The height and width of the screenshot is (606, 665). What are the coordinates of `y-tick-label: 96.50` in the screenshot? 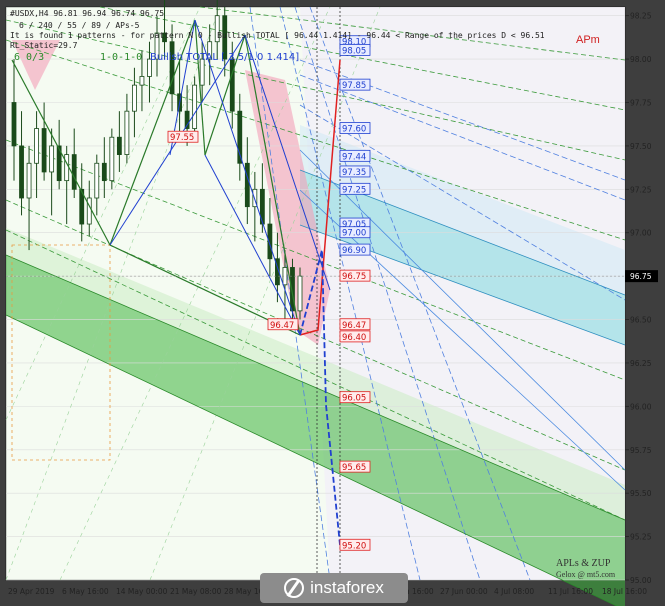 It's located at (641, 320).